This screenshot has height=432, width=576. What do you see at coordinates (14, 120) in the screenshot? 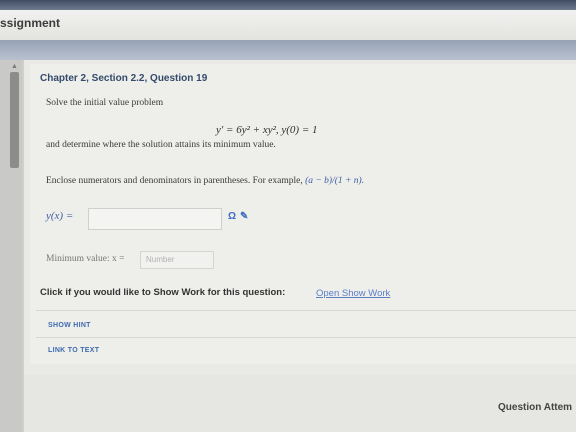
I see `scrollbar-thumb` at bounding box center [14, 120].